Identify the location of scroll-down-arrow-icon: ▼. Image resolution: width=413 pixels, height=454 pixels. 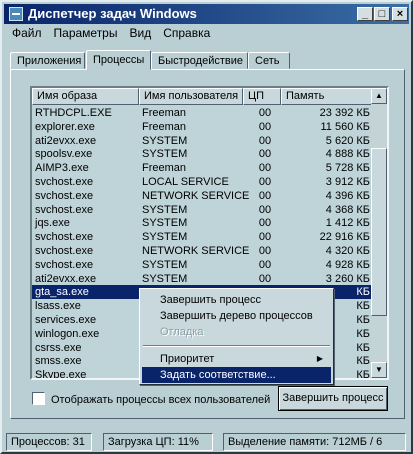
(379, 370).